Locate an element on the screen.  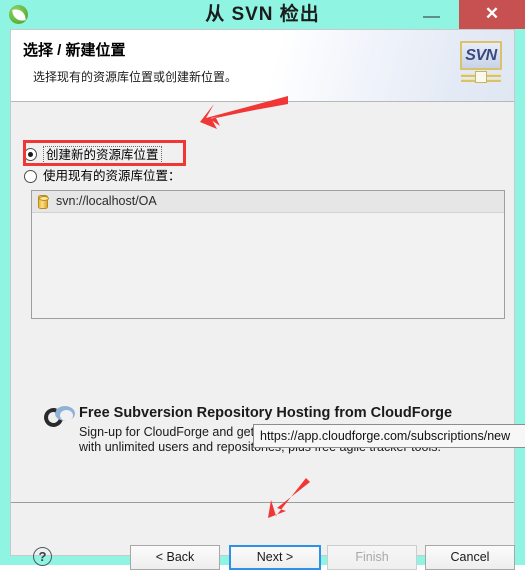
svn-badge-icon: SVN is located at coordinates (481, 63).